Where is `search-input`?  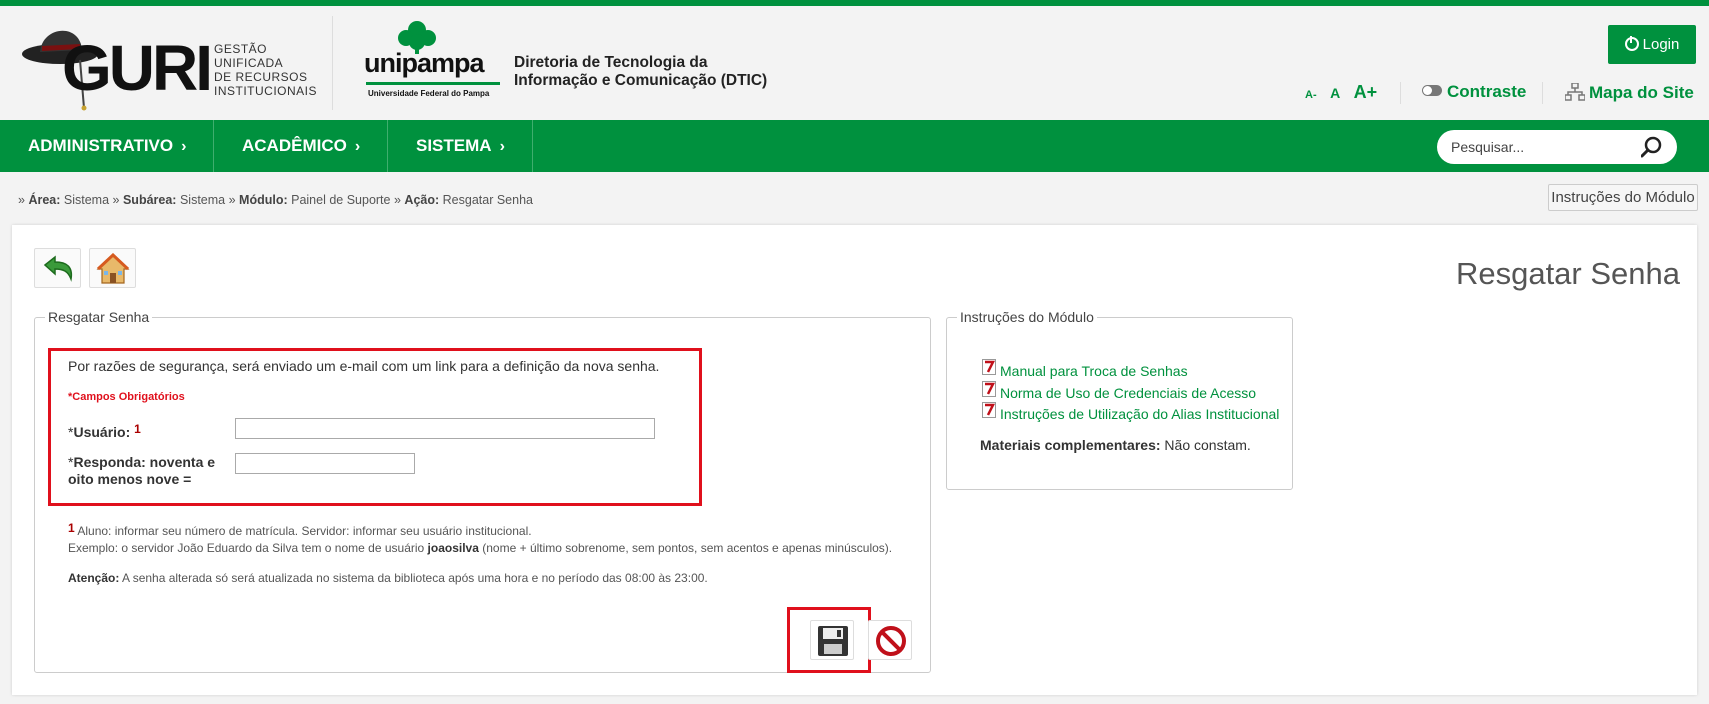
search-input is located at coordinates (1541, 147).